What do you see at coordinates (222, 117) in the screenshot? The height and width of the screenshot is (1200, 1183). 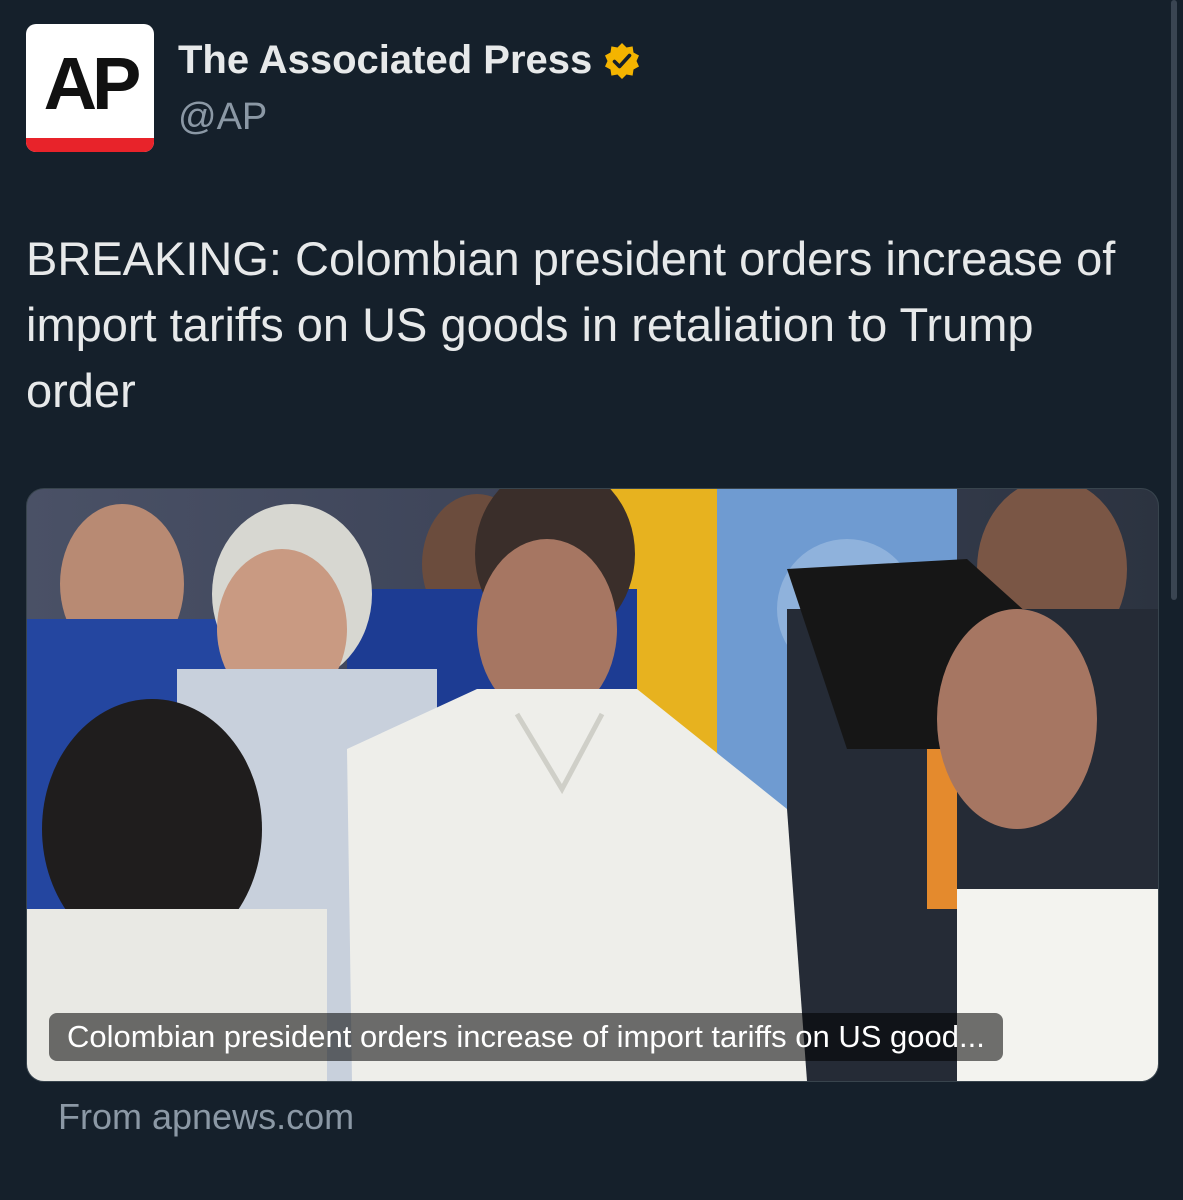 I see `account-handle: @AP` at bounding box center [222, 117].